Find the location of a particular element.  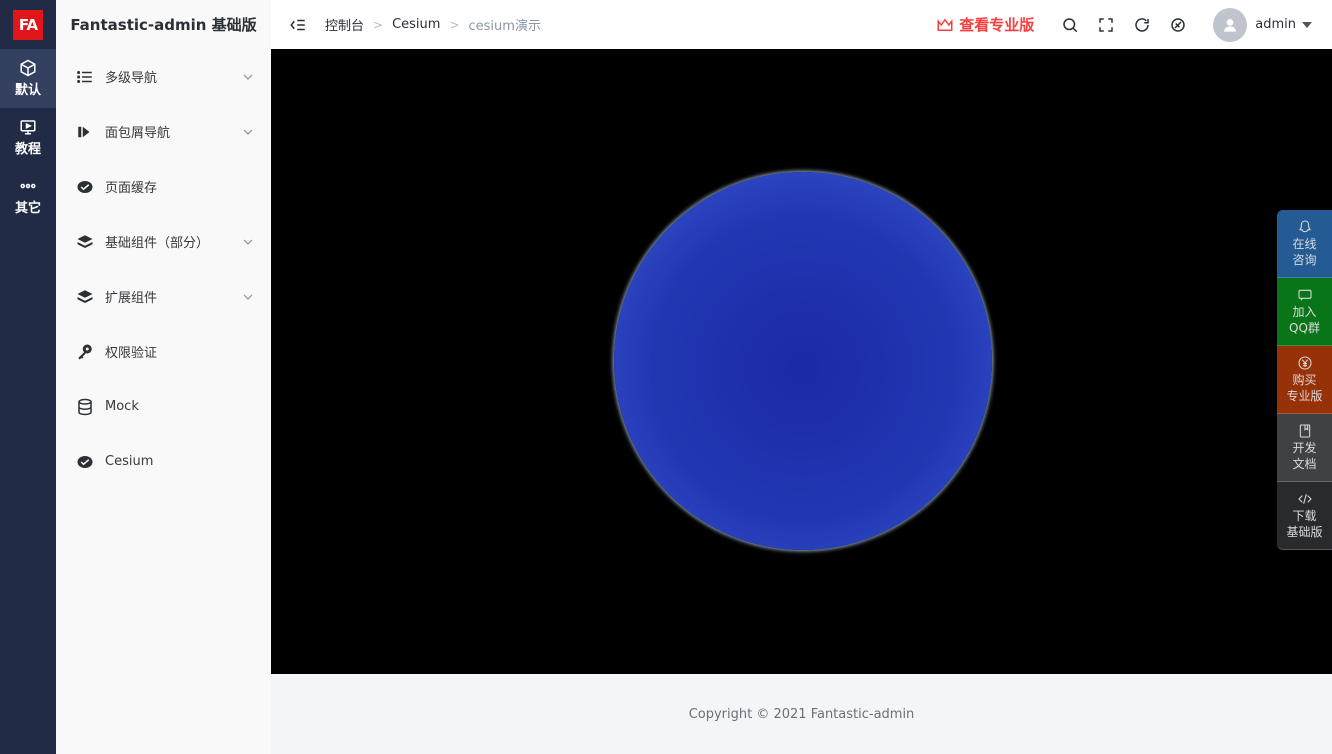

forward-icon is located at coordinates (85, 132).